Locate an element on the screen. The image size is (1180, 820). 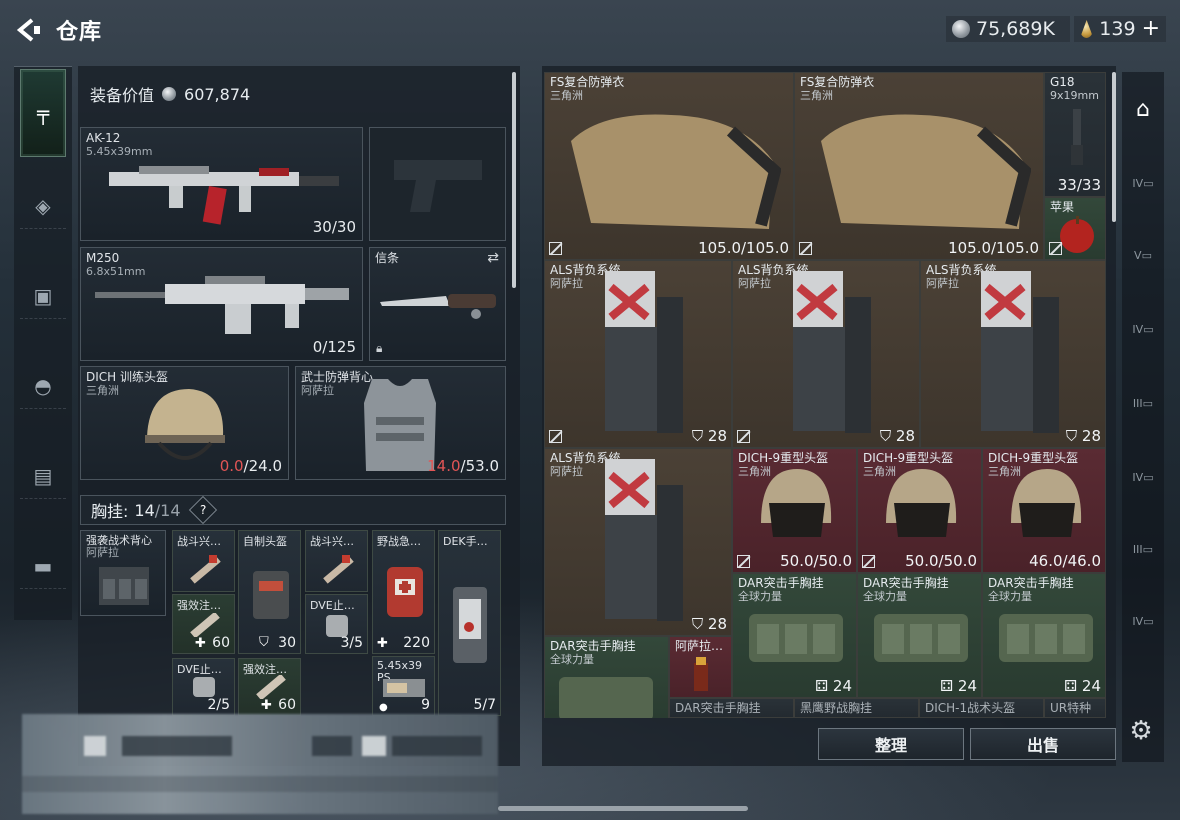
nav-weapons: ╤ is located at coordinates (43, 113).